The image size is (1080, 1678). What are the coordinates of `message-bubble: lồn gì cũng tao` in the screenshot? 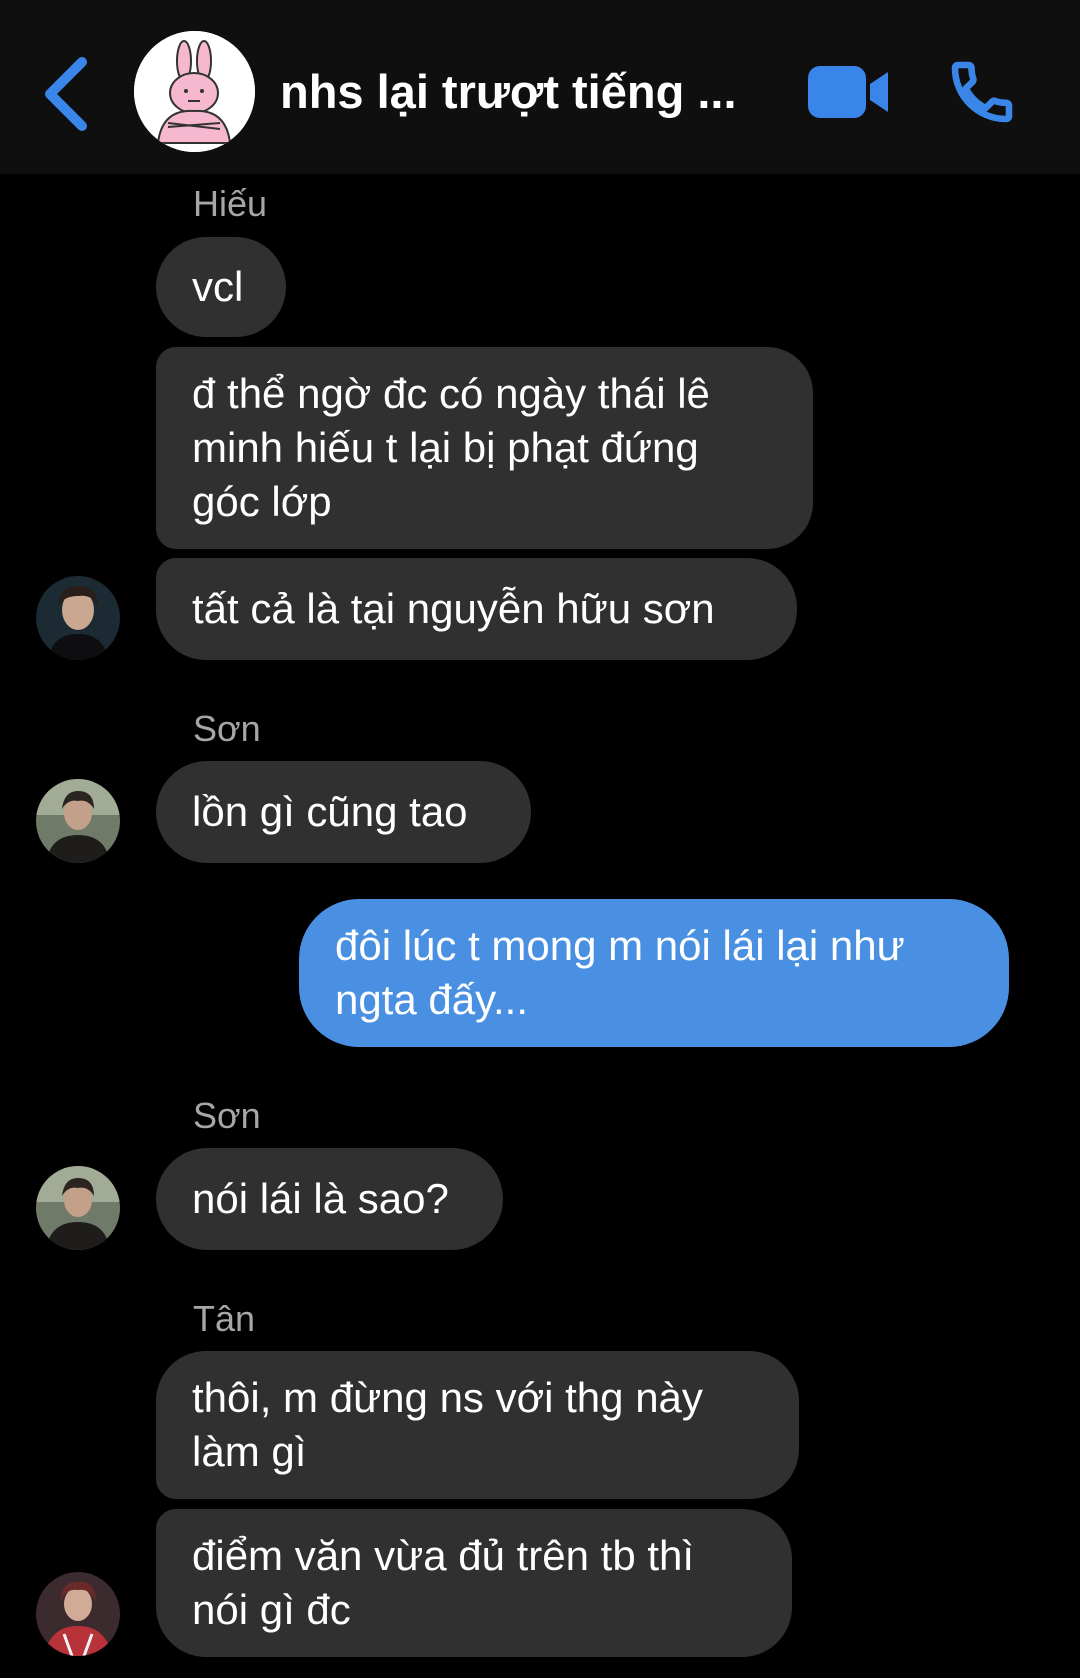 It's located at (343, 812).